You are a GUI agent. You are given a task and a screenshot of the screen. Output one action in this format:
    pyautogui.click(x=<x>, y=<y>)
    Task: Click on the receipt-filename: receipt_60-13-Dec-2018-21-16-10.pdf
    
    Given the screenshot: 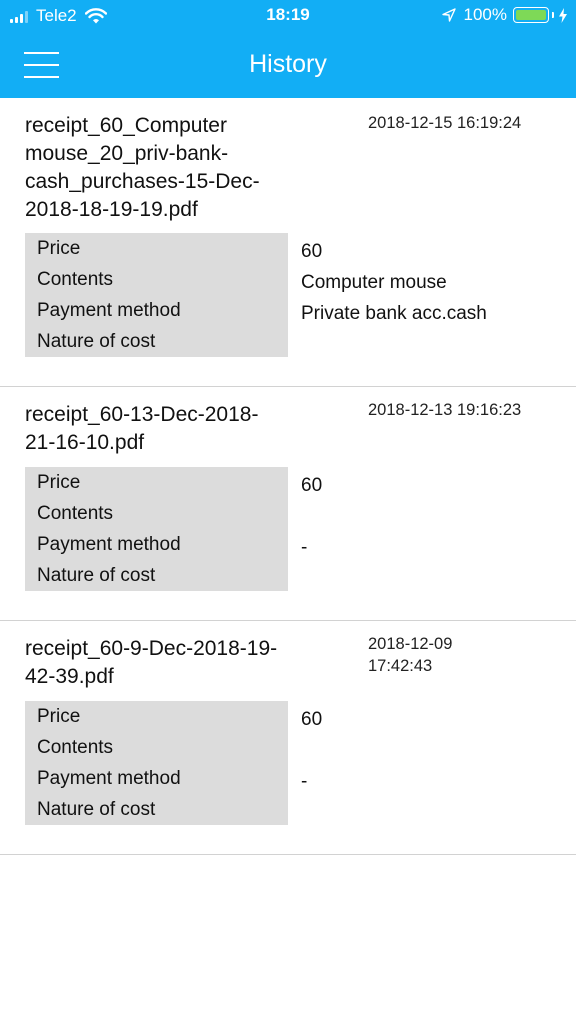 What is the action you would take?
    pyautogui.click(x=142, y=428)
    